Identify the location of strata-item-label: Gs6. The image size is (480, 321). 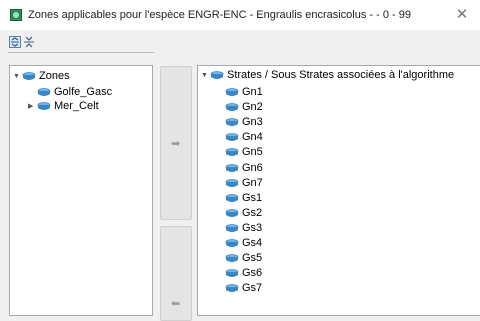
(252, 273).